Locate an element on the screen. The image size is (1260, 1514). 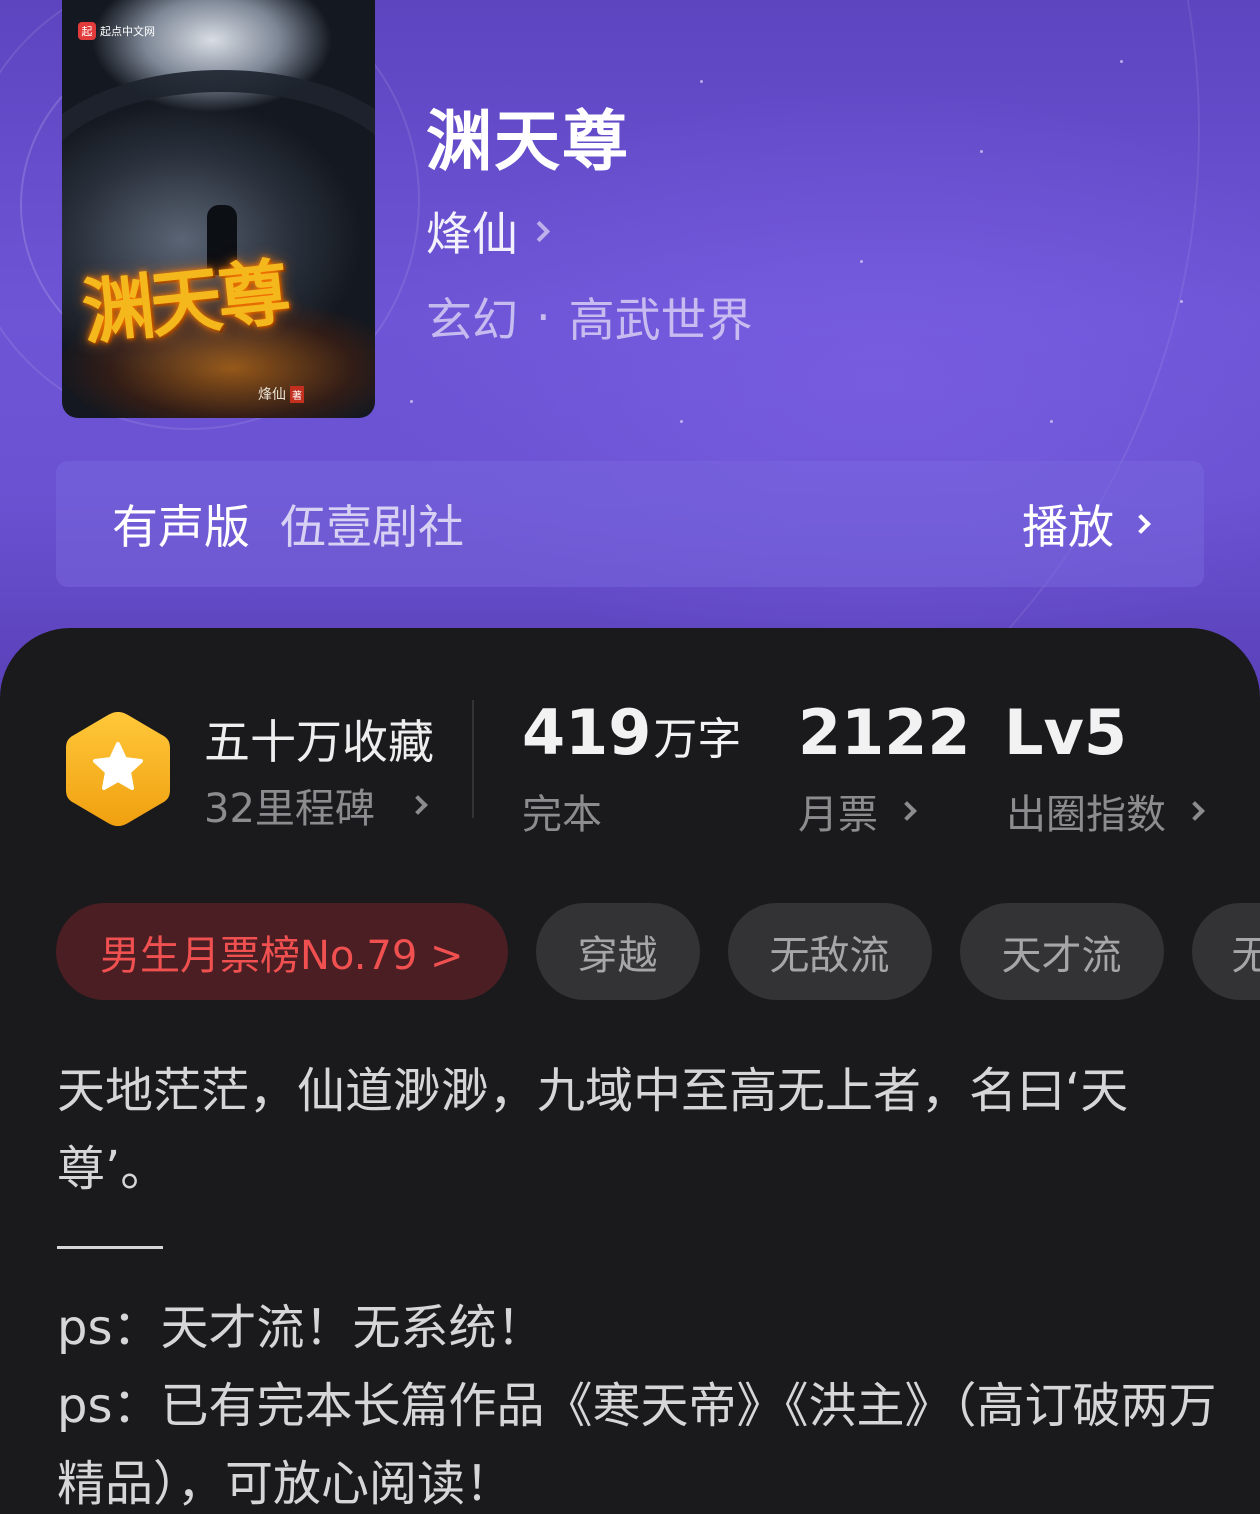
cover-author-art: 烽仙 著 is located at coordinates (281, 394).